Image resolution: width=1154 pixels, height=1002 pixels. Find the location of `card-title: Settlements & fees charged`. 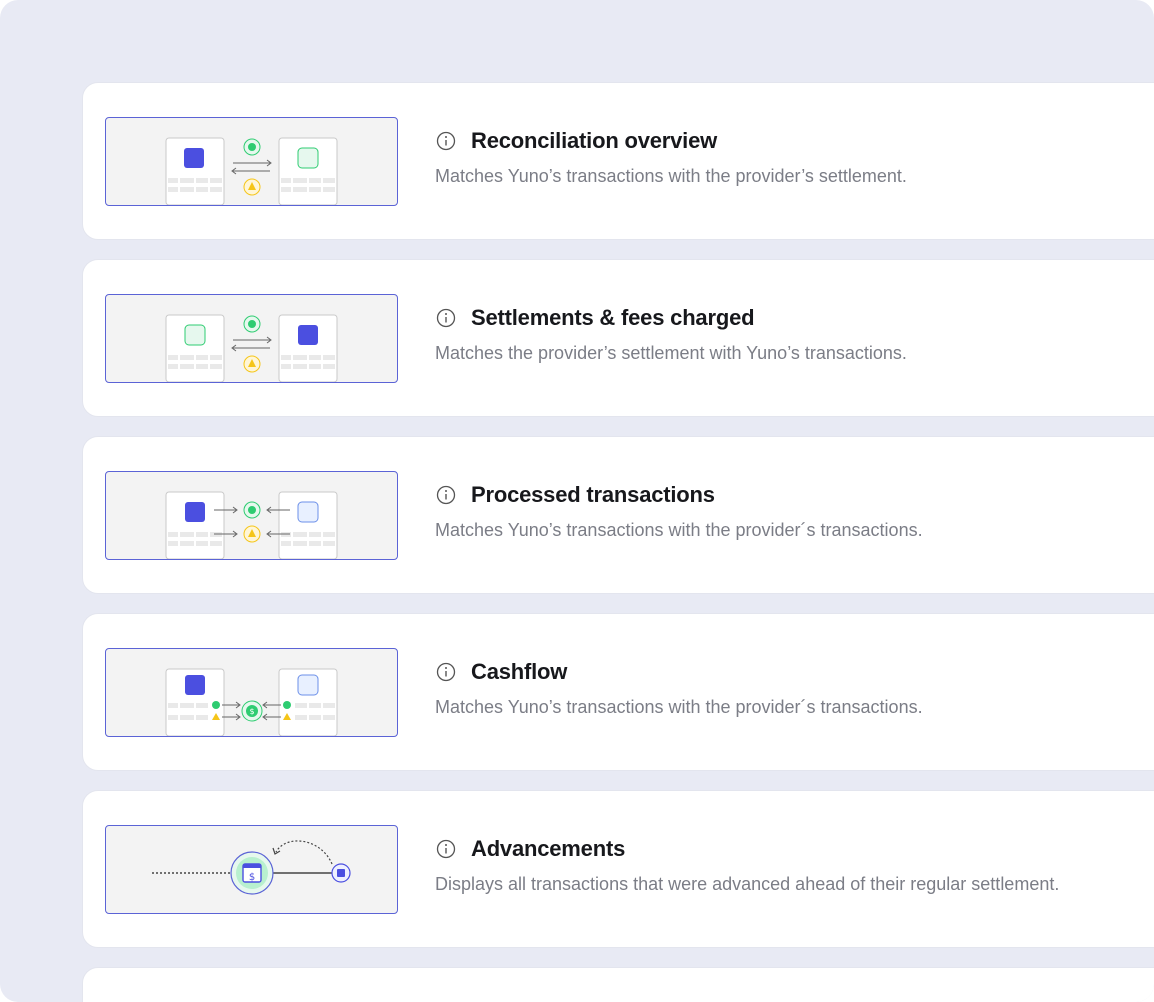

card-title: Settlements & fees charged is located at coordinates (613, 317).